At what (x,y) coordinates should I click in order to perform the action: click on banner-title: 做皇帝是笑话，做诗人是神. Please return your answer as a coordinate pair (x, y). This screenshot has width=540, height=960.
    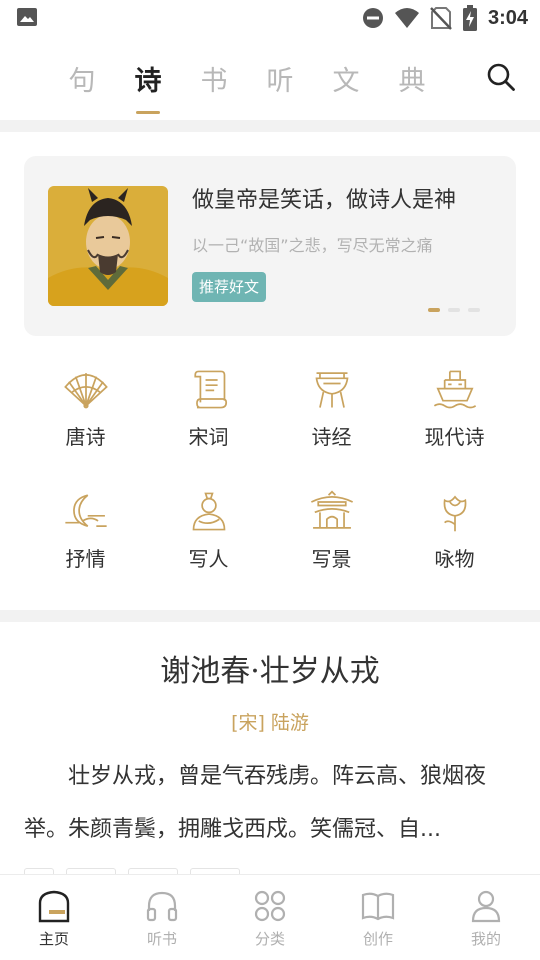
    Looking at the image, I should click on (324, 200).